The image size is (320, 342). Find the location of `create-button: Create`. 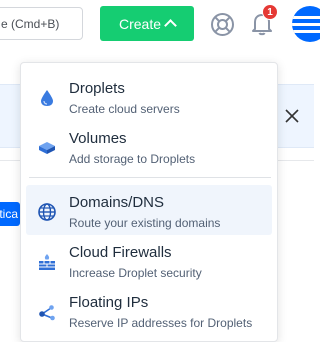

create-button: Create is located at coordinates (147, 23).